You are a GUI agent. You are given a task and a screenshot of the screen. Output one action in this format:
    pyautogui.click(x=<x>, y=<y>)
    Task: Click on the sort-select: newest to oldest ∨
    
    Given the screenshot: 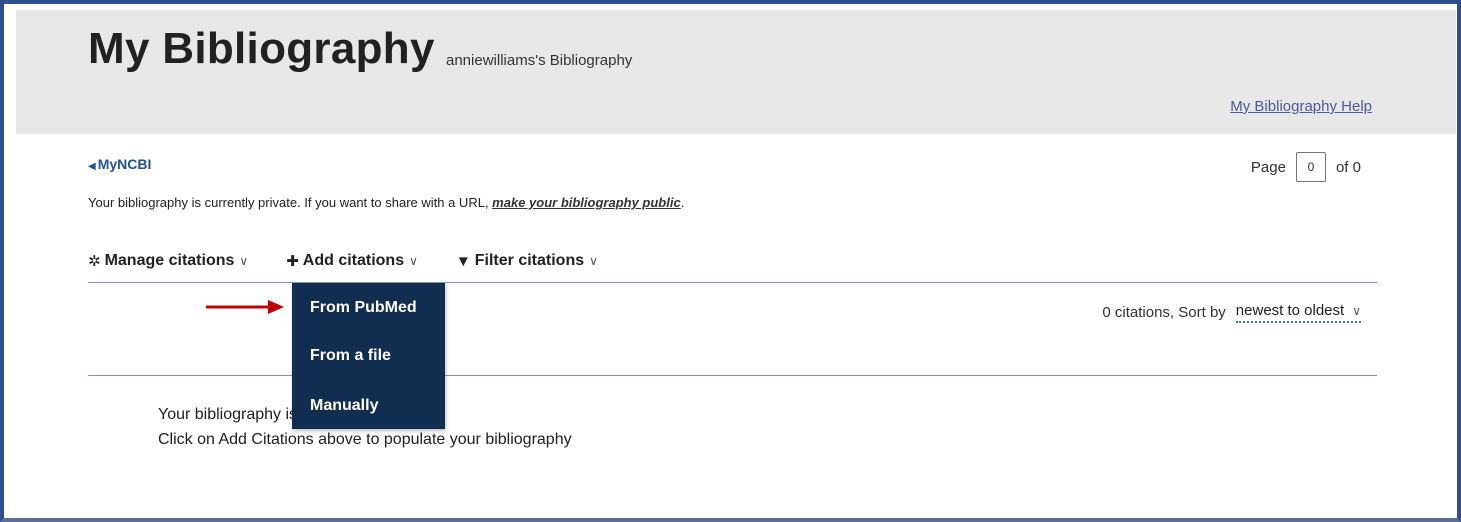 What is the action you would take?
    pyautogui.click(x=1298, y=312)
    